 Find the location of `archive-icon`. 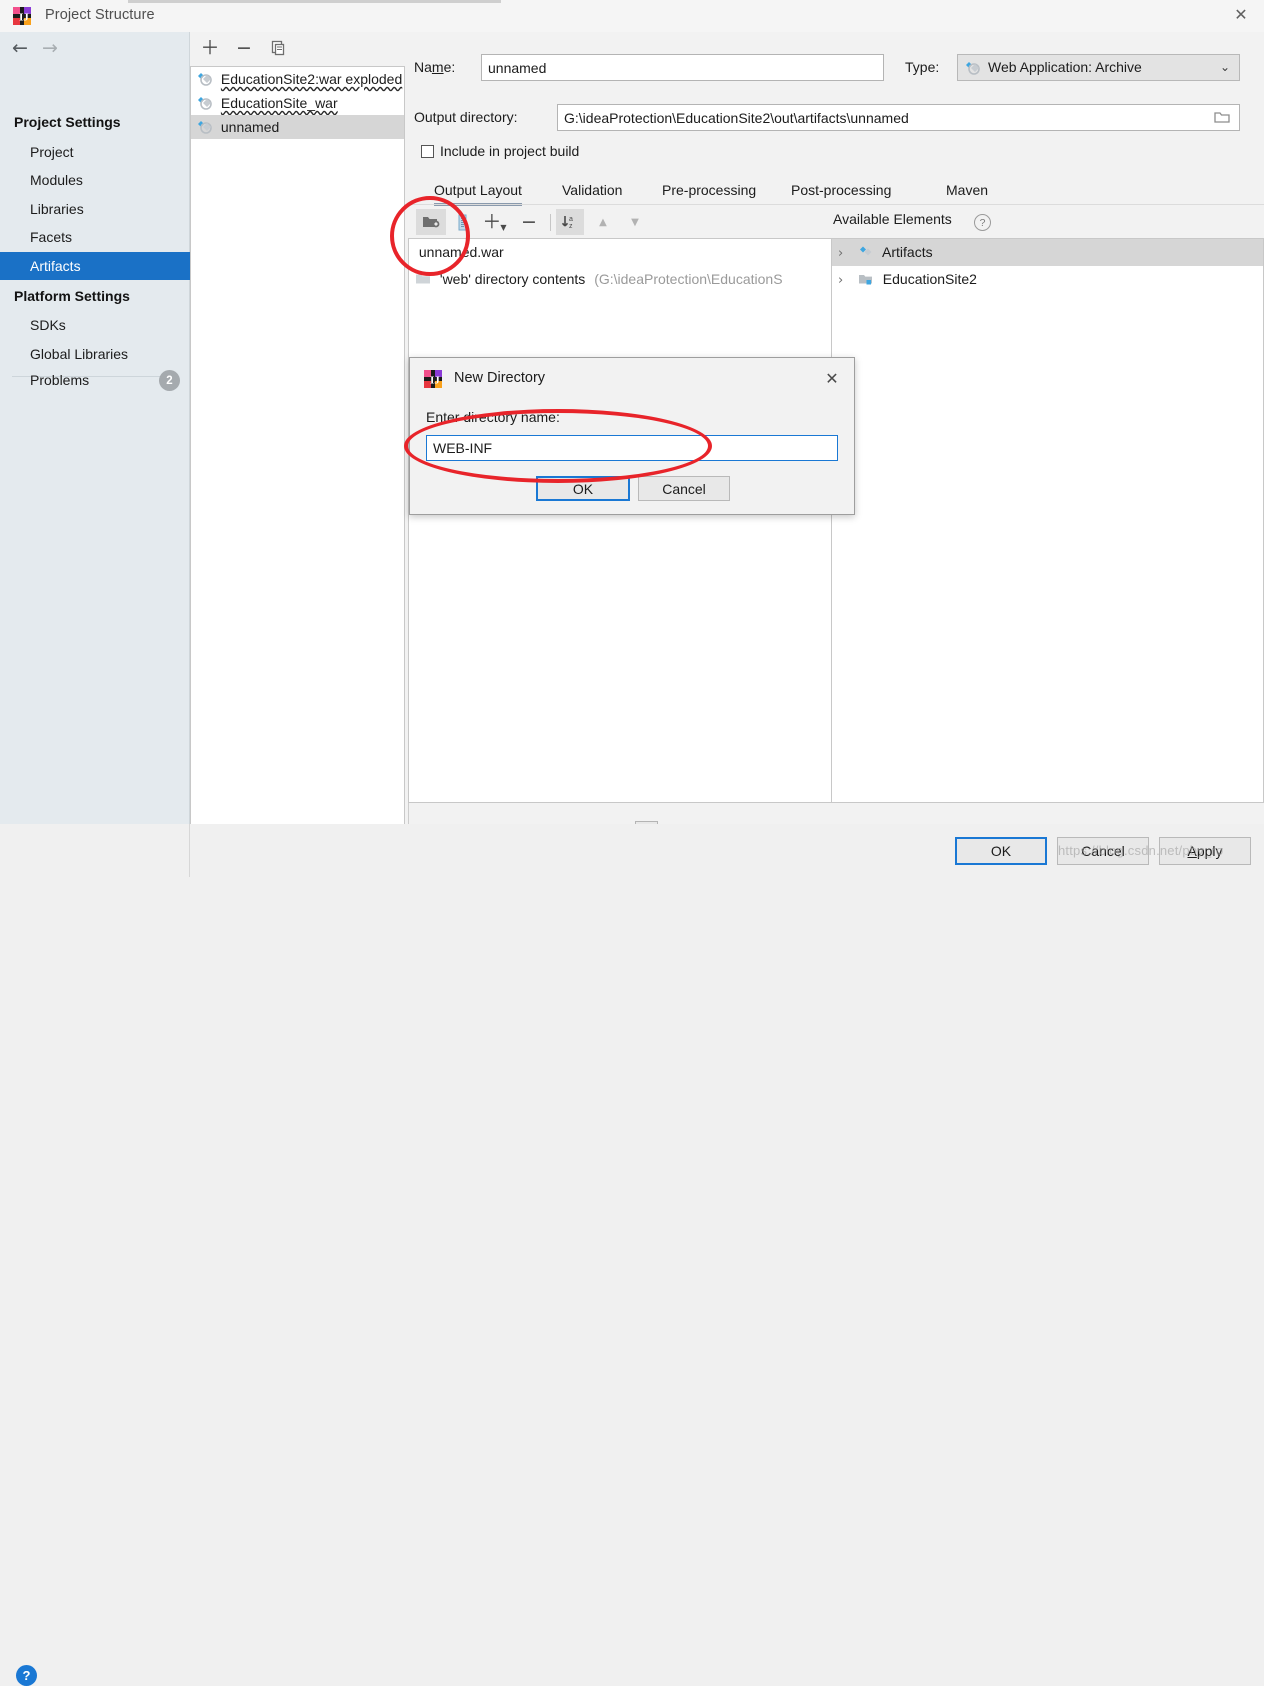

archive-icon is located at coordinates (462, 222).